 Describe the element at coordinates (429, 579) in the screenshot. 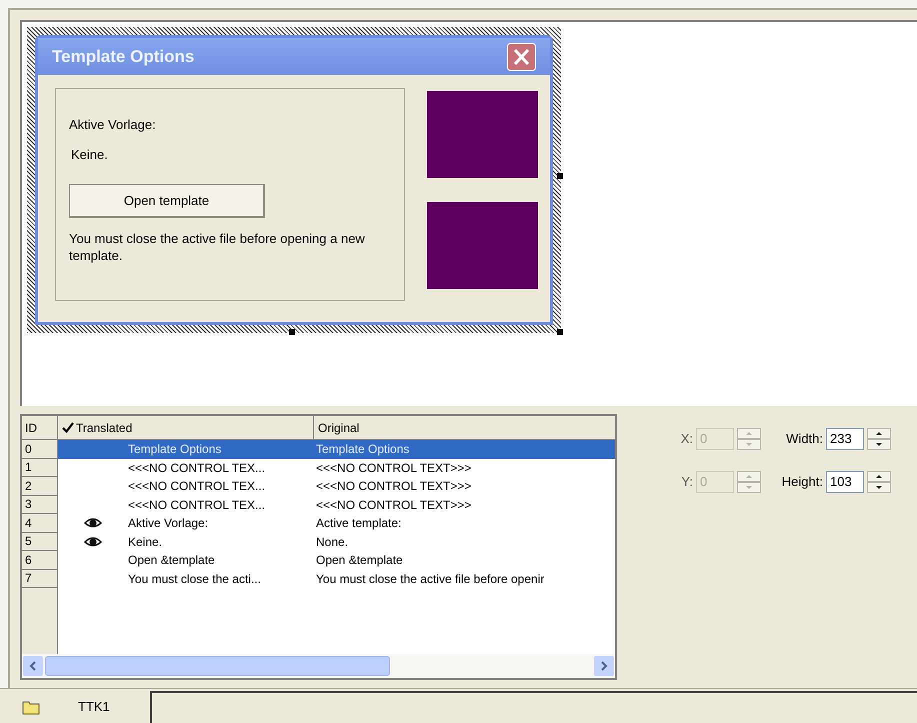

I see `original-text: You must close the active file before openir` at that location.